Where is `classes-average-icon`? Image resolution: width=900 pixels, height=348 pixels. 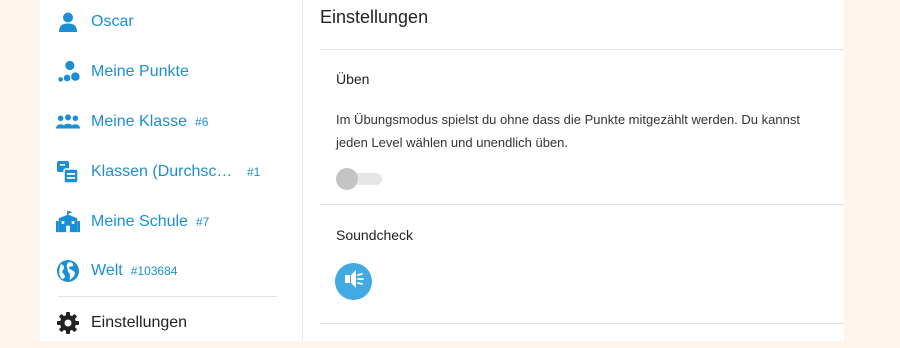 classes-average-icon is located at coordinates (68, 172).